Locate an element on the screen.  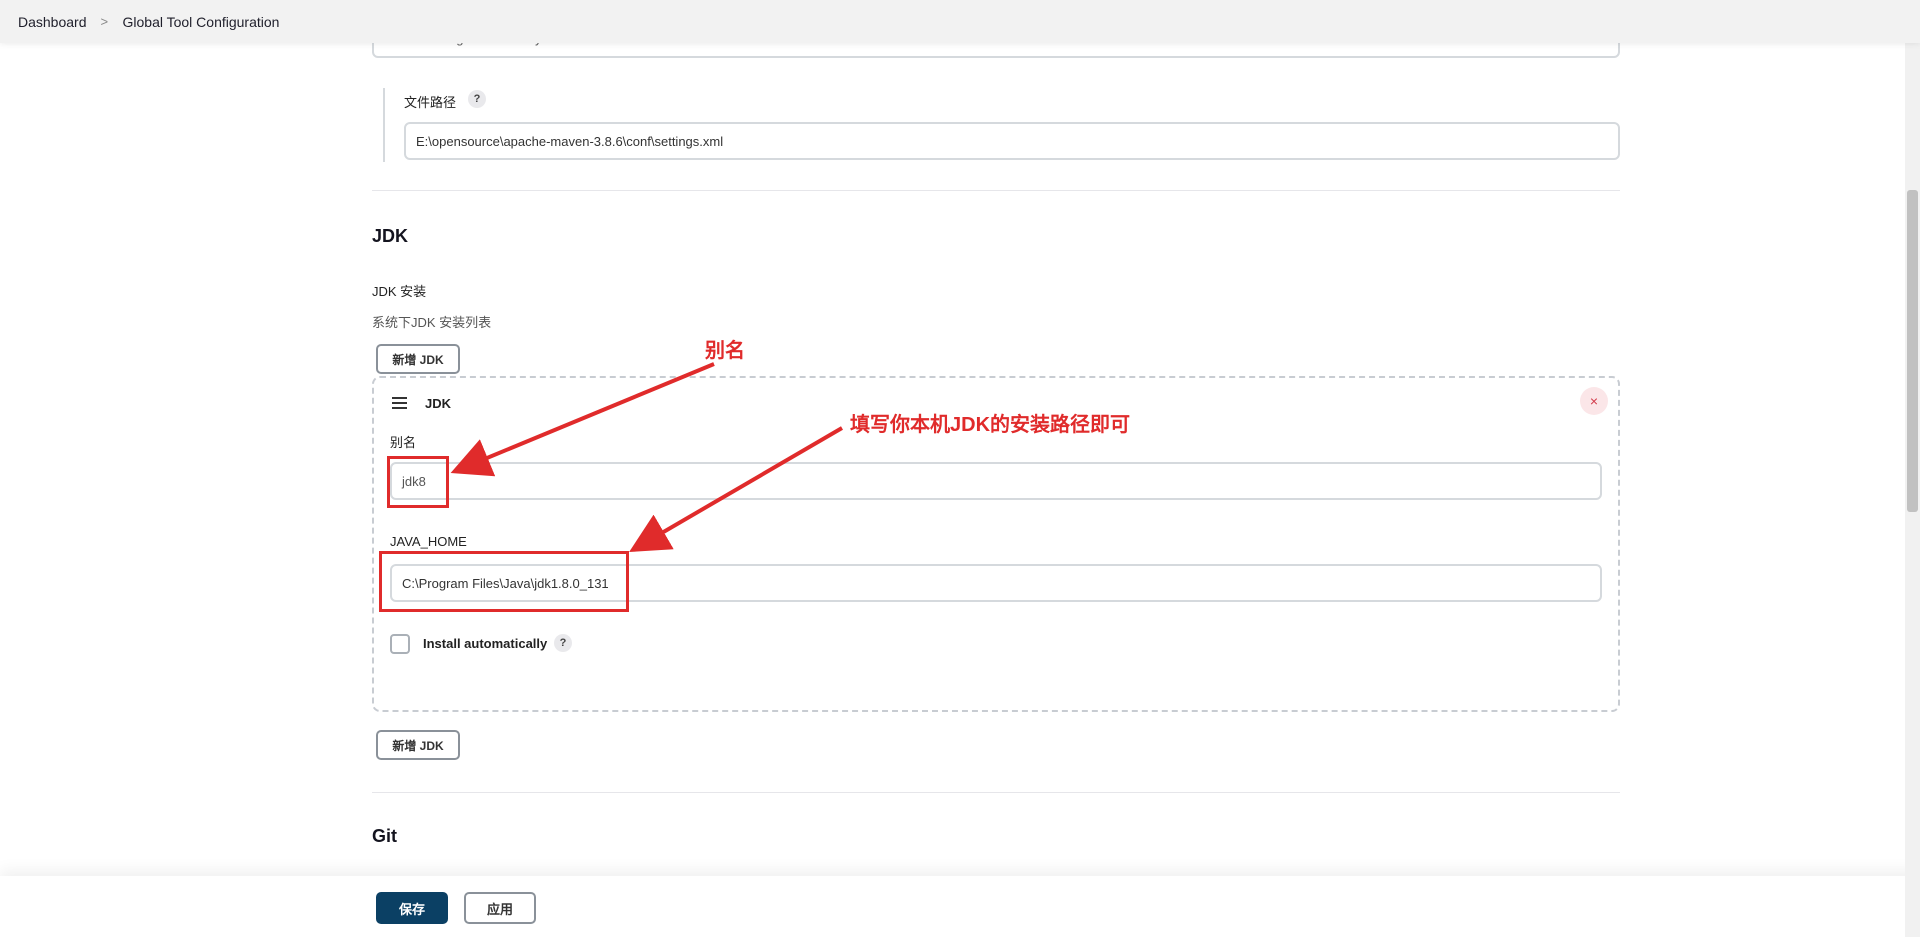
add-jdk-button-bottom: 新增 JDK is located at coordinates (418, 745).